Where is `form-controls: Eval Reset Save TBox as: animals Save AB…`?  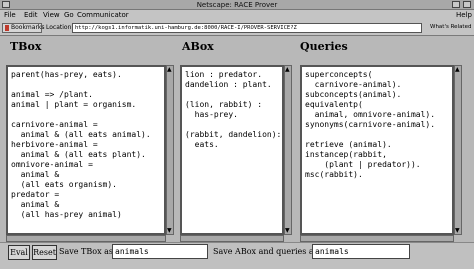 form-controls: Eval Reset Save TBox as: animals Save AB… is located at coordinates (237, 255).